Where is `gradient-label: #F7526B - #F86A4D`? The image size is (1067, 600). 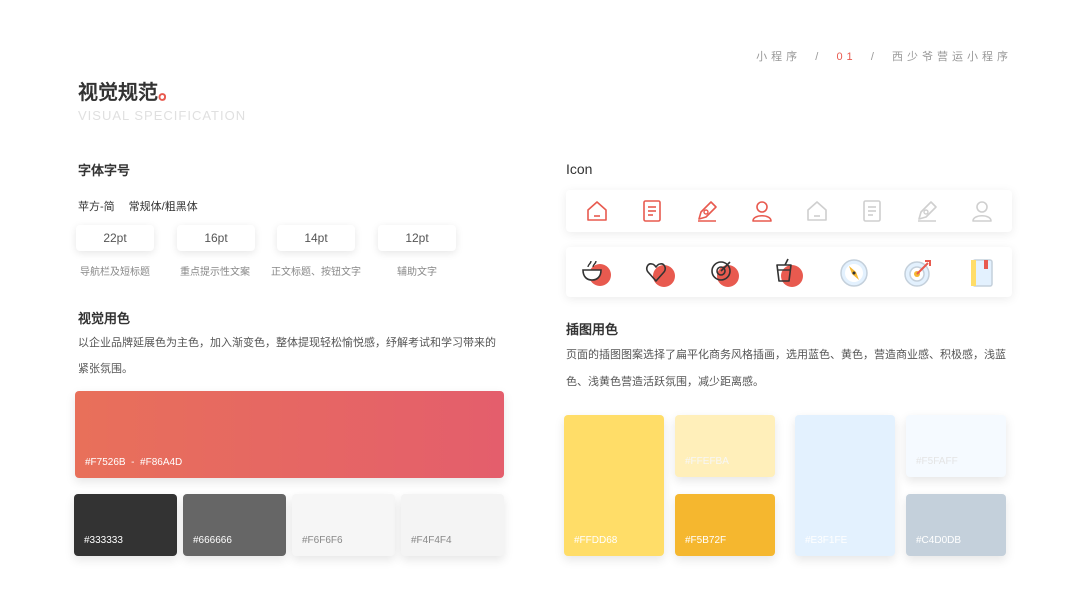
gradient-label: #F7526B - #F86A4D is located at coordinates (134, 462).